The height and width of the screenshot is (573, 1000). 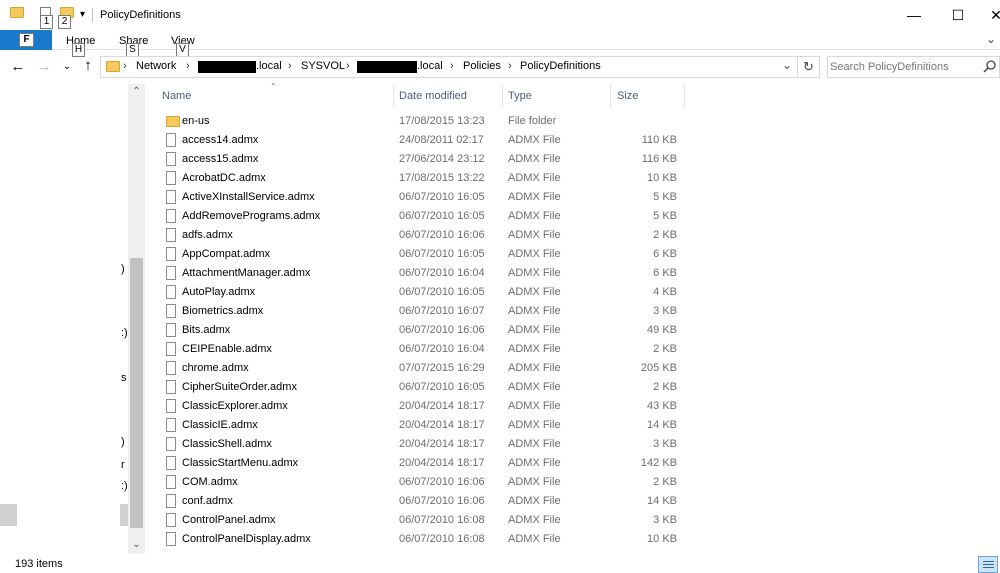 I want to click on column-header-date: Date modified, so click(x=433, y=96).